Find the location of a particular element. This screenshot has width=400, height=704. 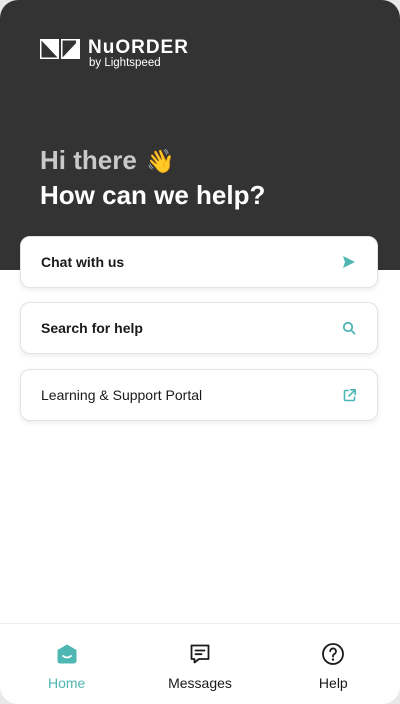

greeting-line: Hi there 👋 is located at coordinates (152, 160).